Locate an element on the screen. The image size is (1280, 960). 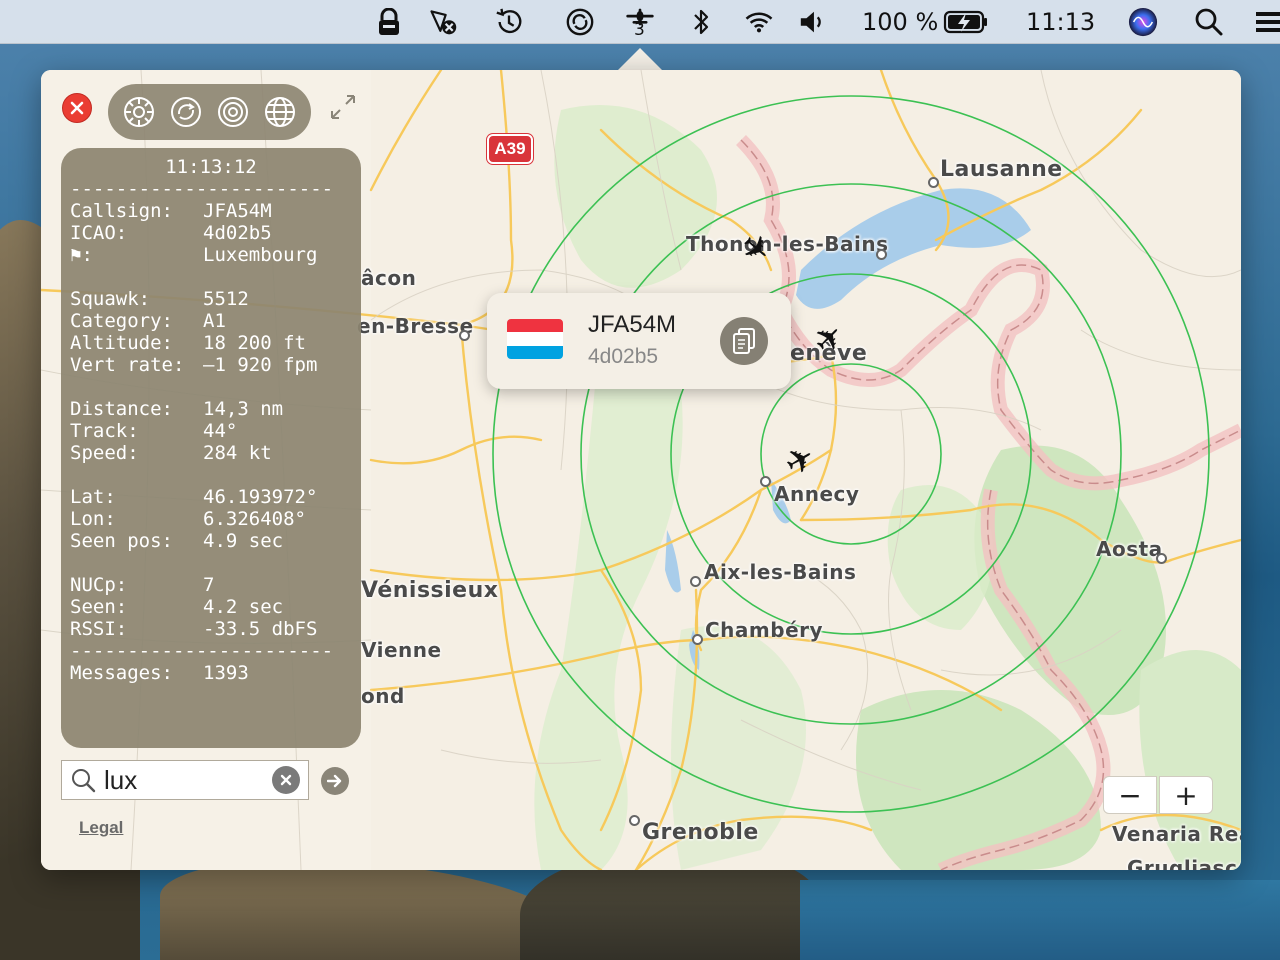
expand-icon is located at coordinates (343, 107).